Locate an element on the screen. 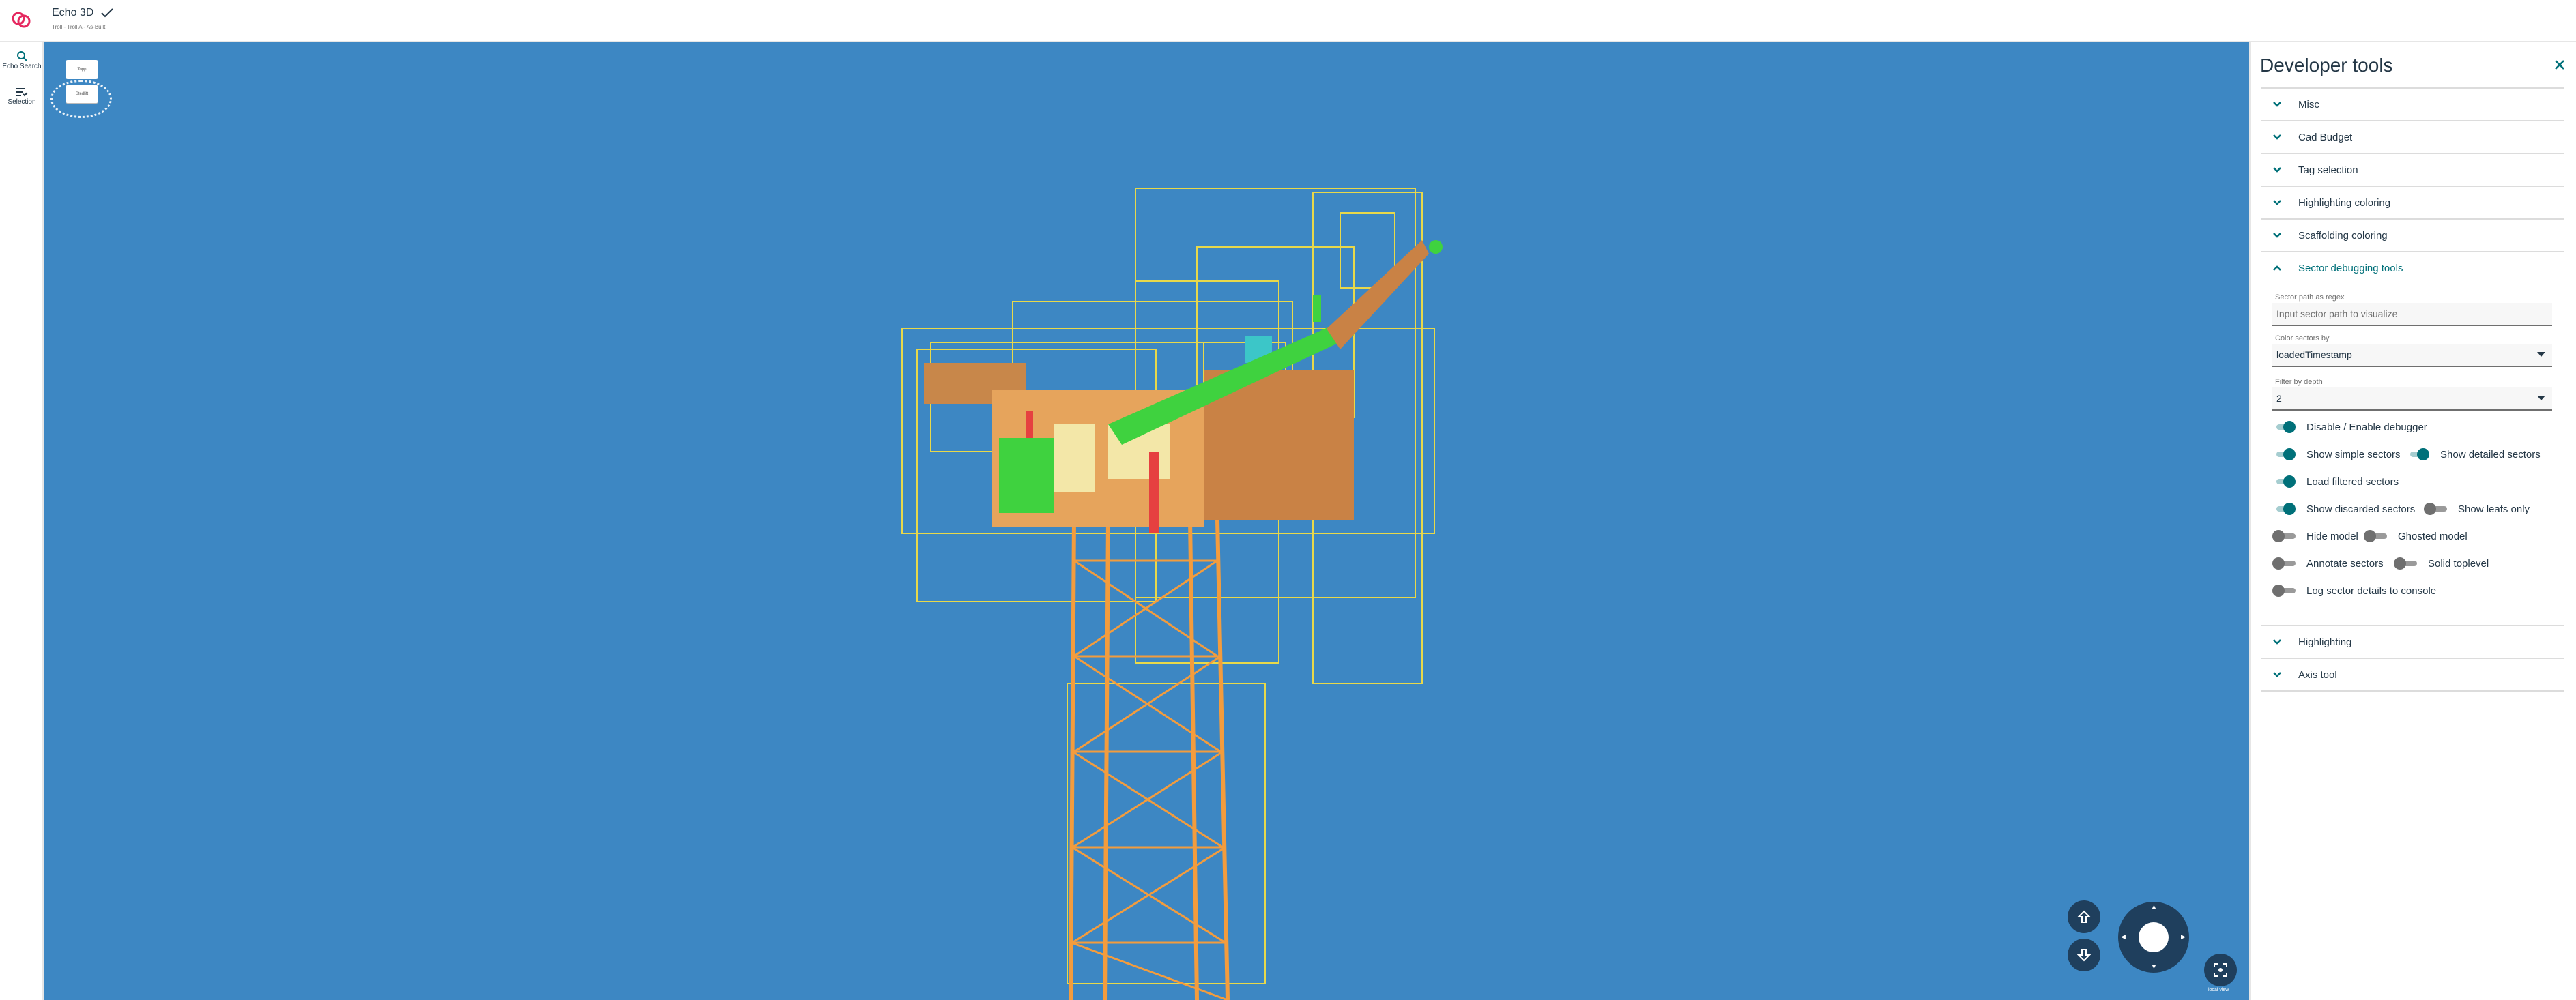 Image resolution: width=2576 pixels, height=1000 pixels. switch-annotate-sectors: Annotate sectors is located at coordinates (2328, 563).